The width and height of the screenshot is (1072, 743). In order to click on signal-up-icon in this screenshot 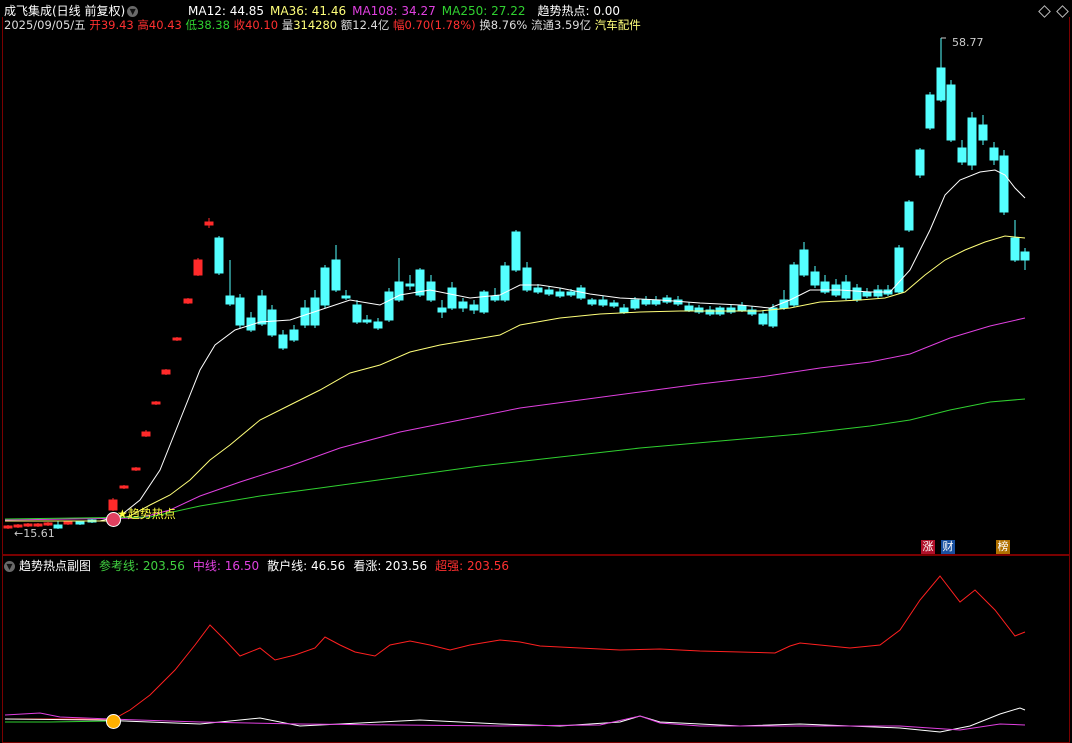, I will do `click(113, 721)`.